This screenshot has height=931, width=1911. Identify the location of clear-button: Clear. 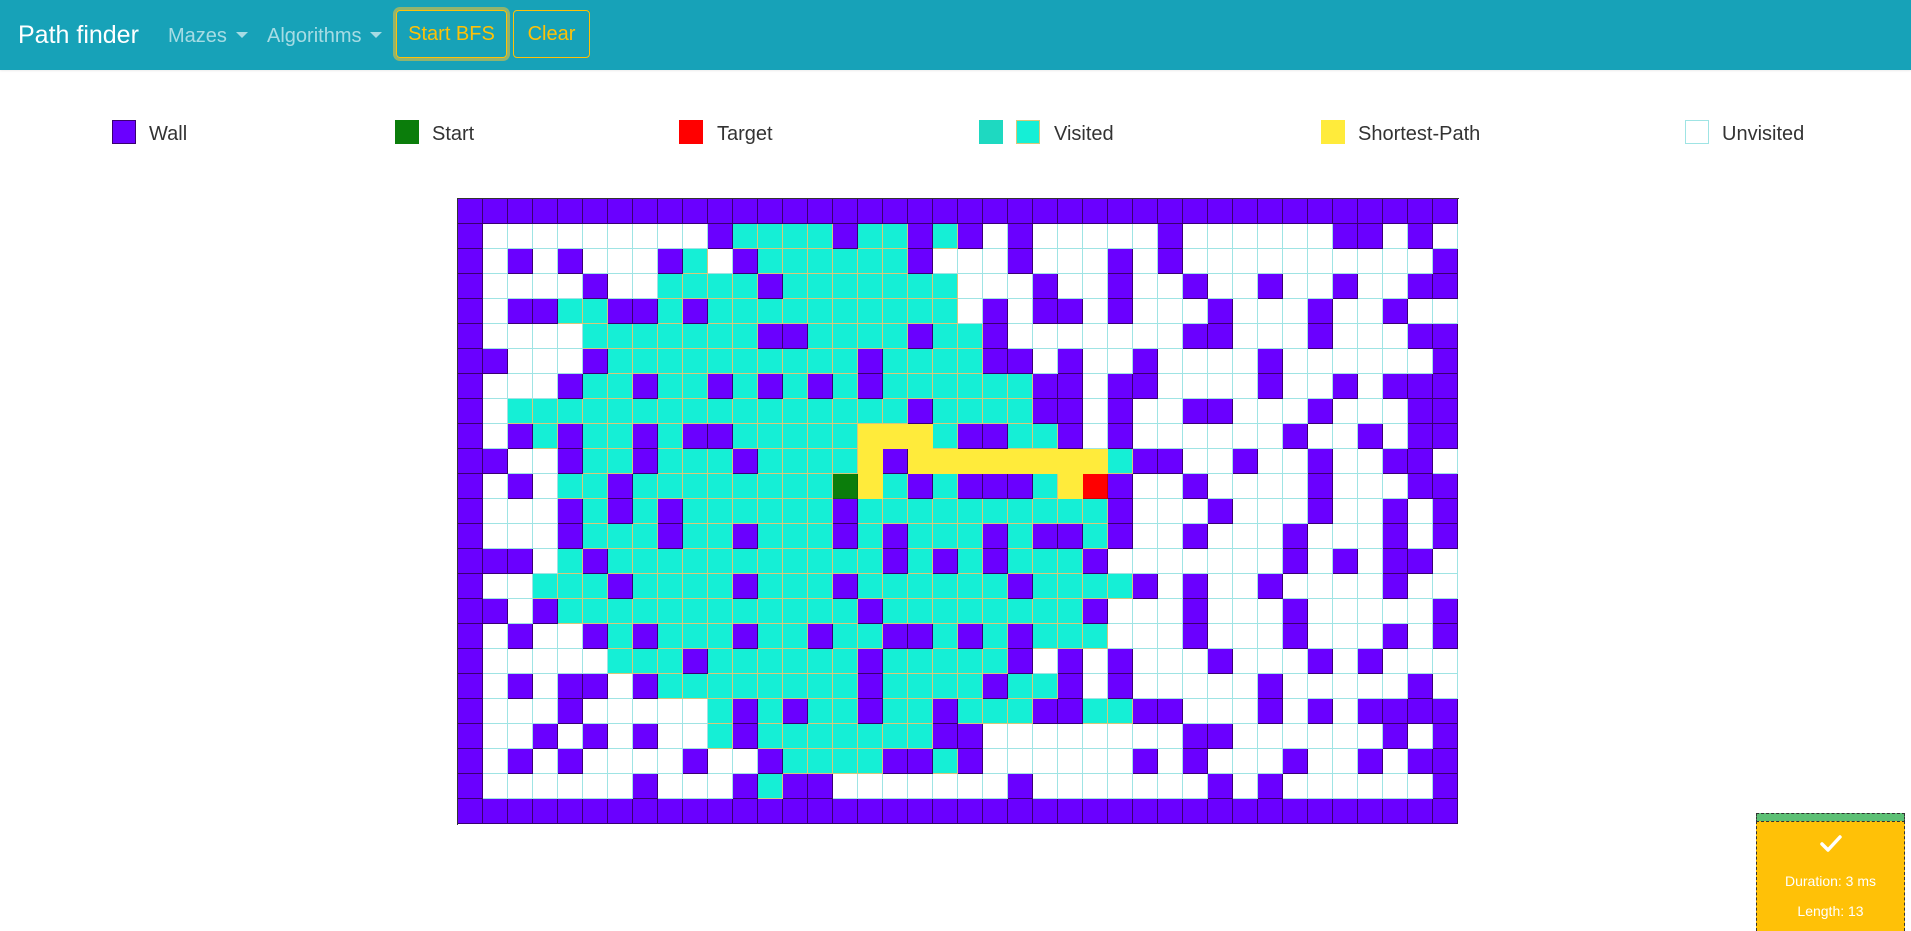
(551, 34).